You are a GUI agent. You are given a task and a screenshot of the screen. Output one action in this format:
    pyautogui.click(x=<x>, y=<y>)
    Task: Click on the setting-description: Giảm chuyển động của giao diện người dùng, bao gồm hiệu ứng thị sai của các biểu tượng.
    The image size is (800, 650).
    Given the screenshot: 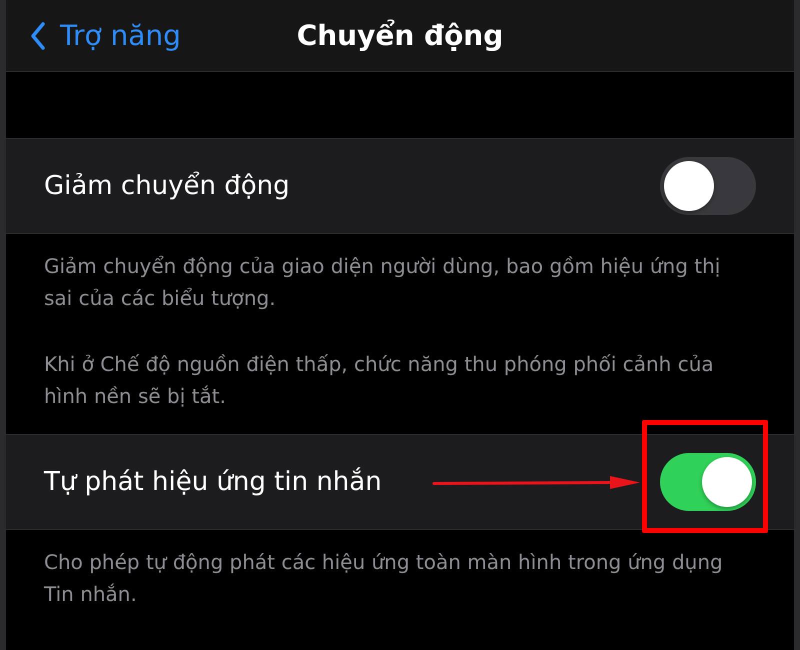 What is the action you would take?
    pyautogui.click(x=383, y=282)
    